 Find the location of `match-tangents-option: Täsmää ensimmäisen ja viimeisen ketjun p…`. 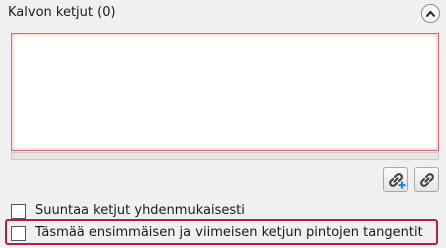

match-tangents-option: Täsmää ensimmäisen ja viimeisen ketjun p… is located at coordinates (217, 233).